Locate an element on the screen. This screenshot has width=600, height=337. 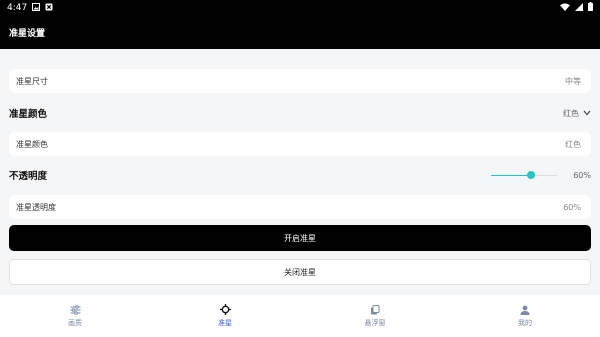
opacity-control: 60% is located at coordinates (541, 175).